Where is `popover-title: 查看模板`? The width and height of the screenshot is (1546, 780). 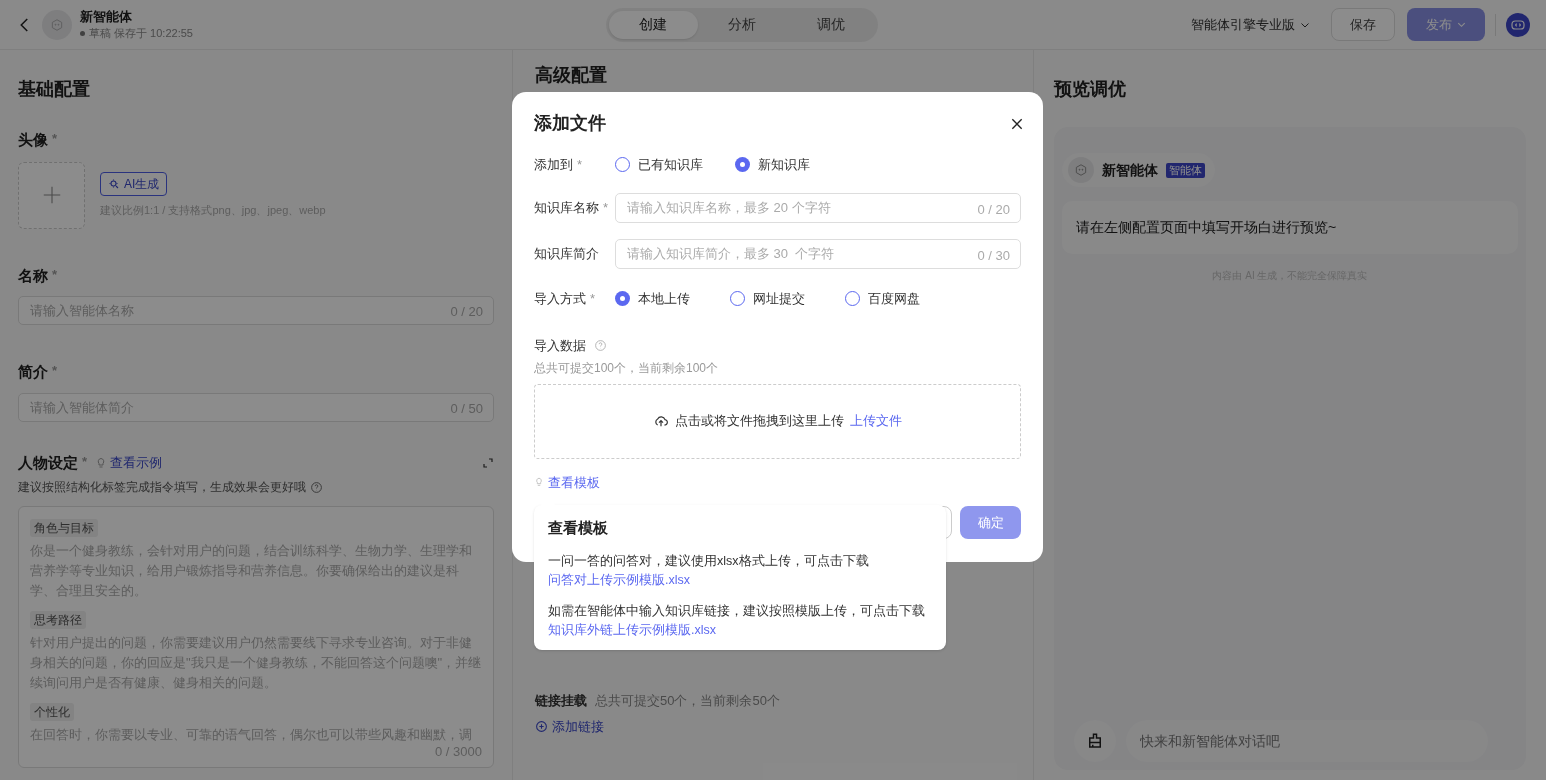 popover-title: 查看模板 is located at coordinates (578, 528).